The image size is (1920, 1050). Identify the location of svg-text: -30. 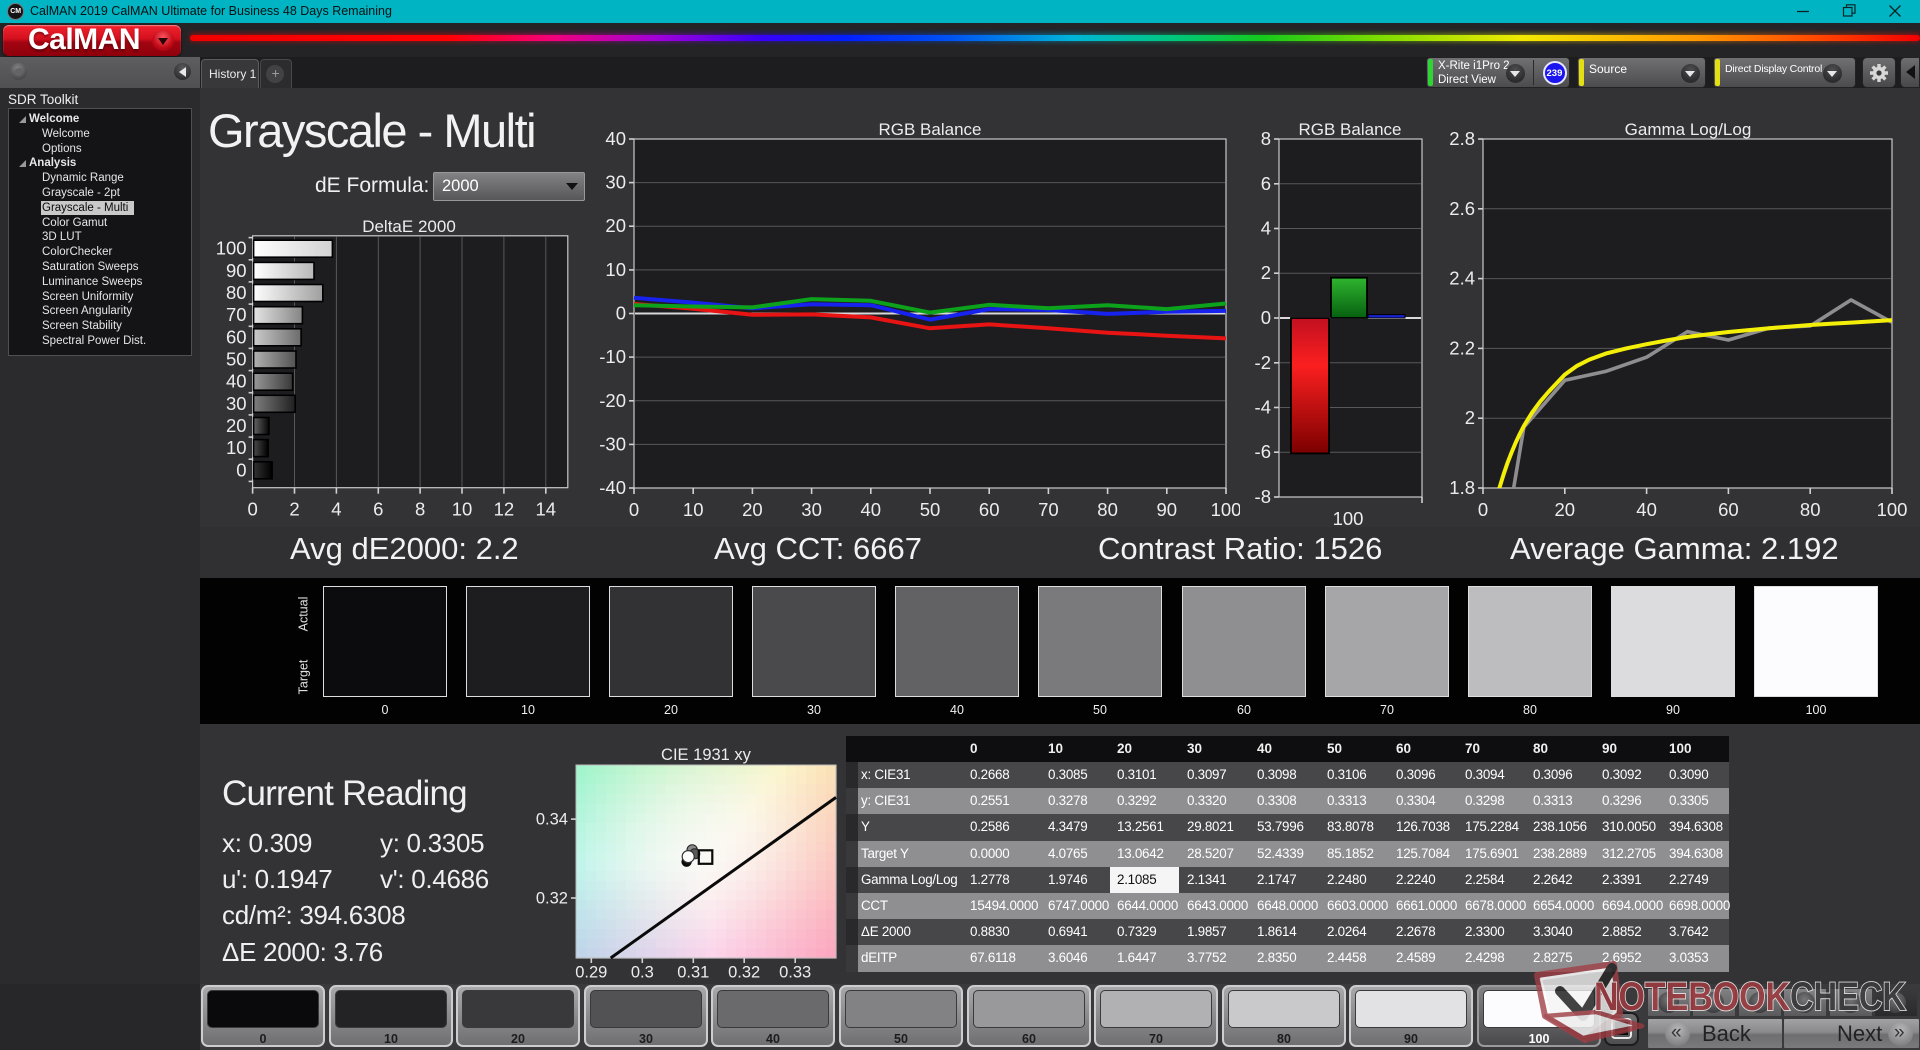
(613, 443).